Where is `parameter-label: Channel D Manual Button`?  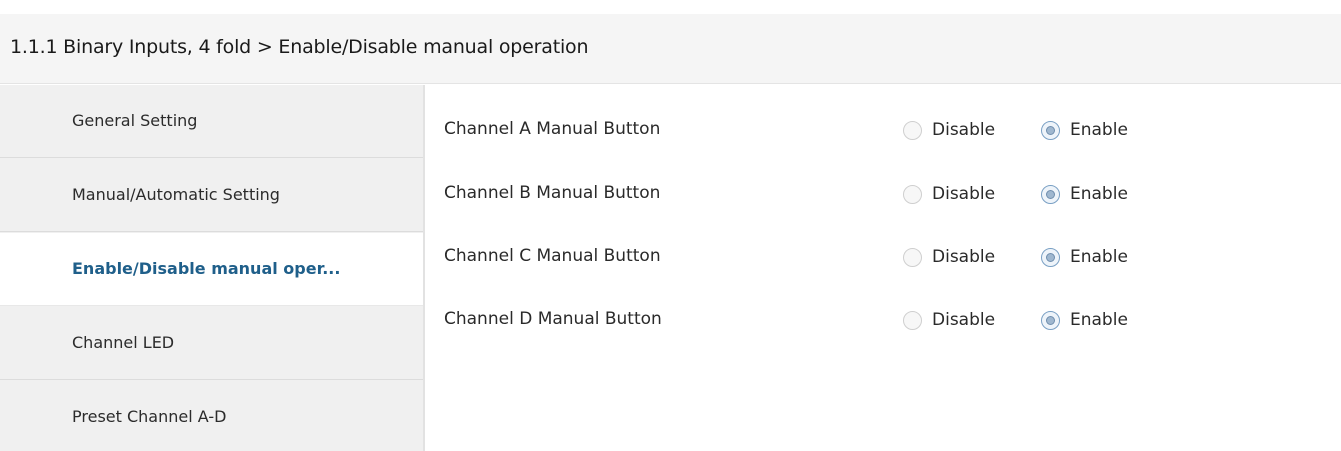 parameter-label: Channel D Manual Button is located at coordinates (553, 319).